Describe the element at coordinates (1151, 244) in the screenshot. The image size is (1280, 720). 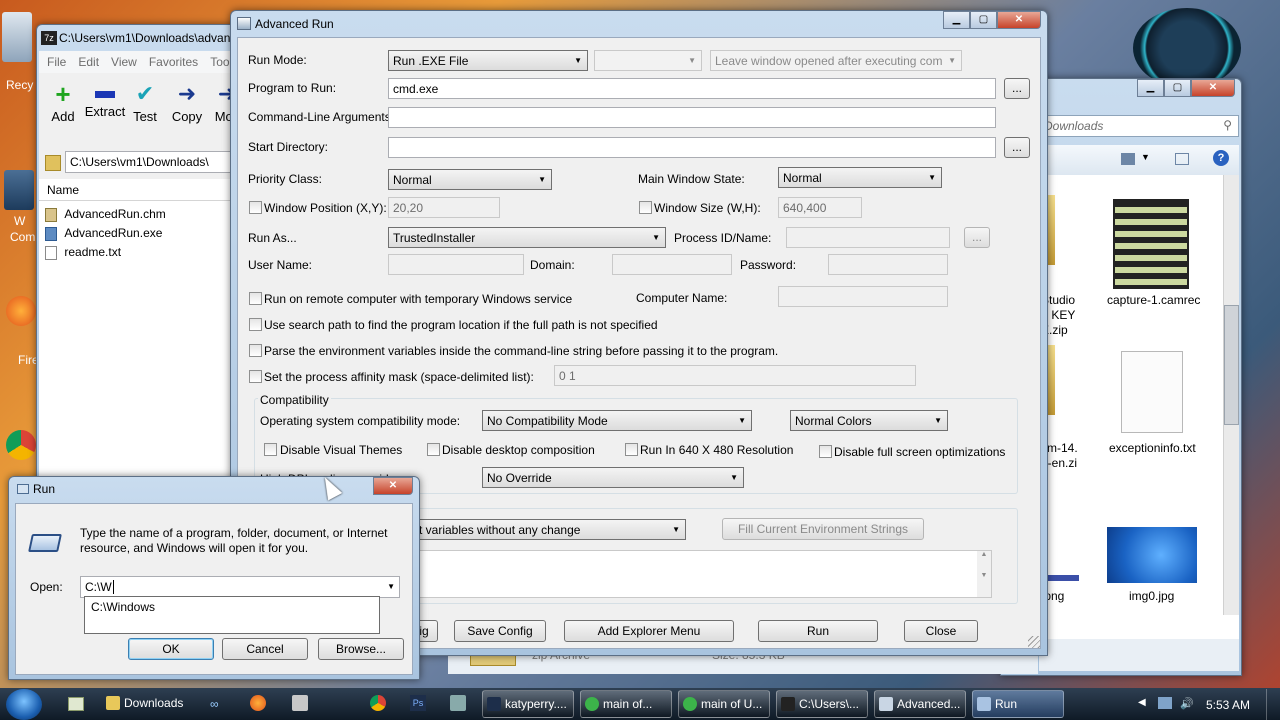
I see `camrec-video-icon` at that location.